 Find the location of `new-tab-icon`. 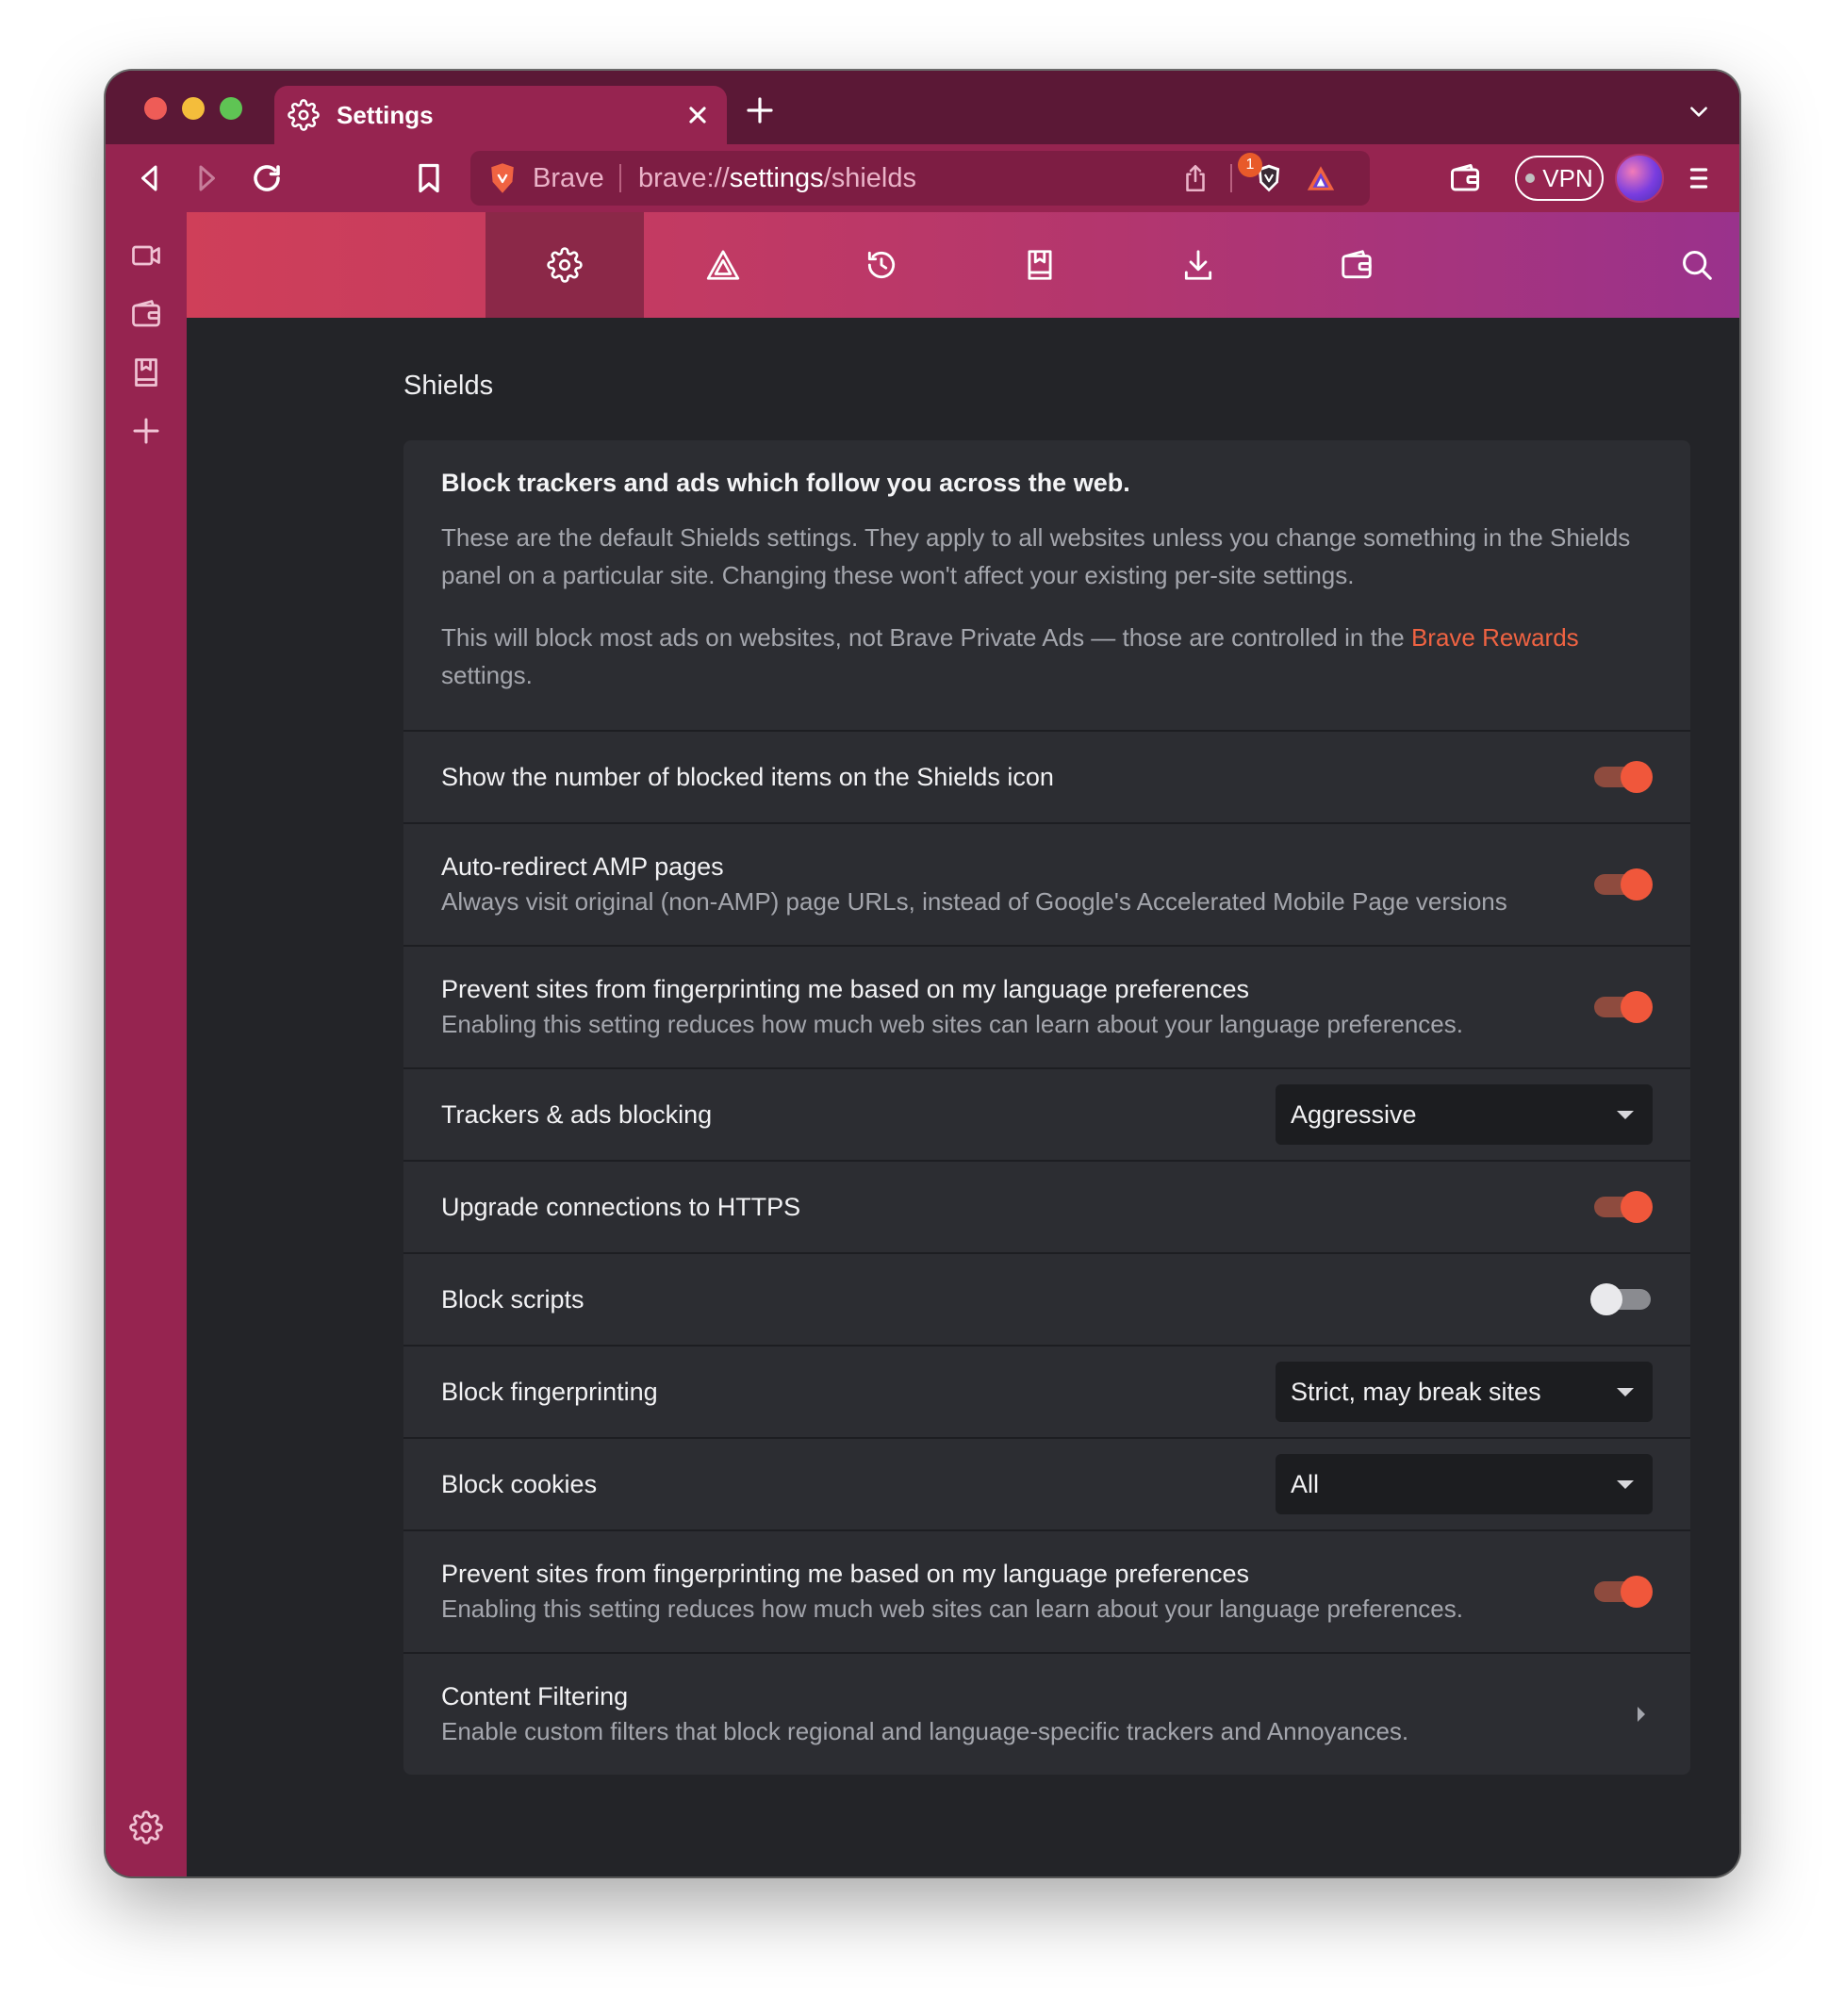

new-tab-icon is located at coordinates (760, 110).